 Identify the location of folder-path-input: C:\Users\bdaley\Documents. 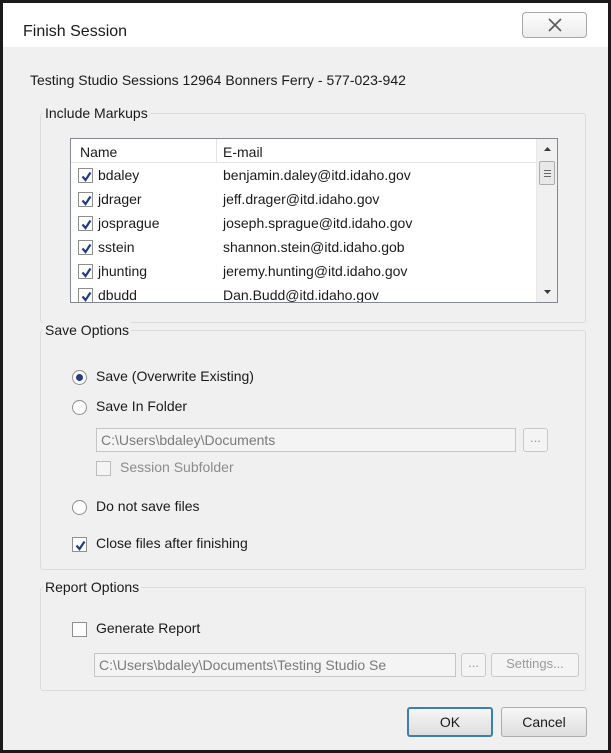
(306, 440).